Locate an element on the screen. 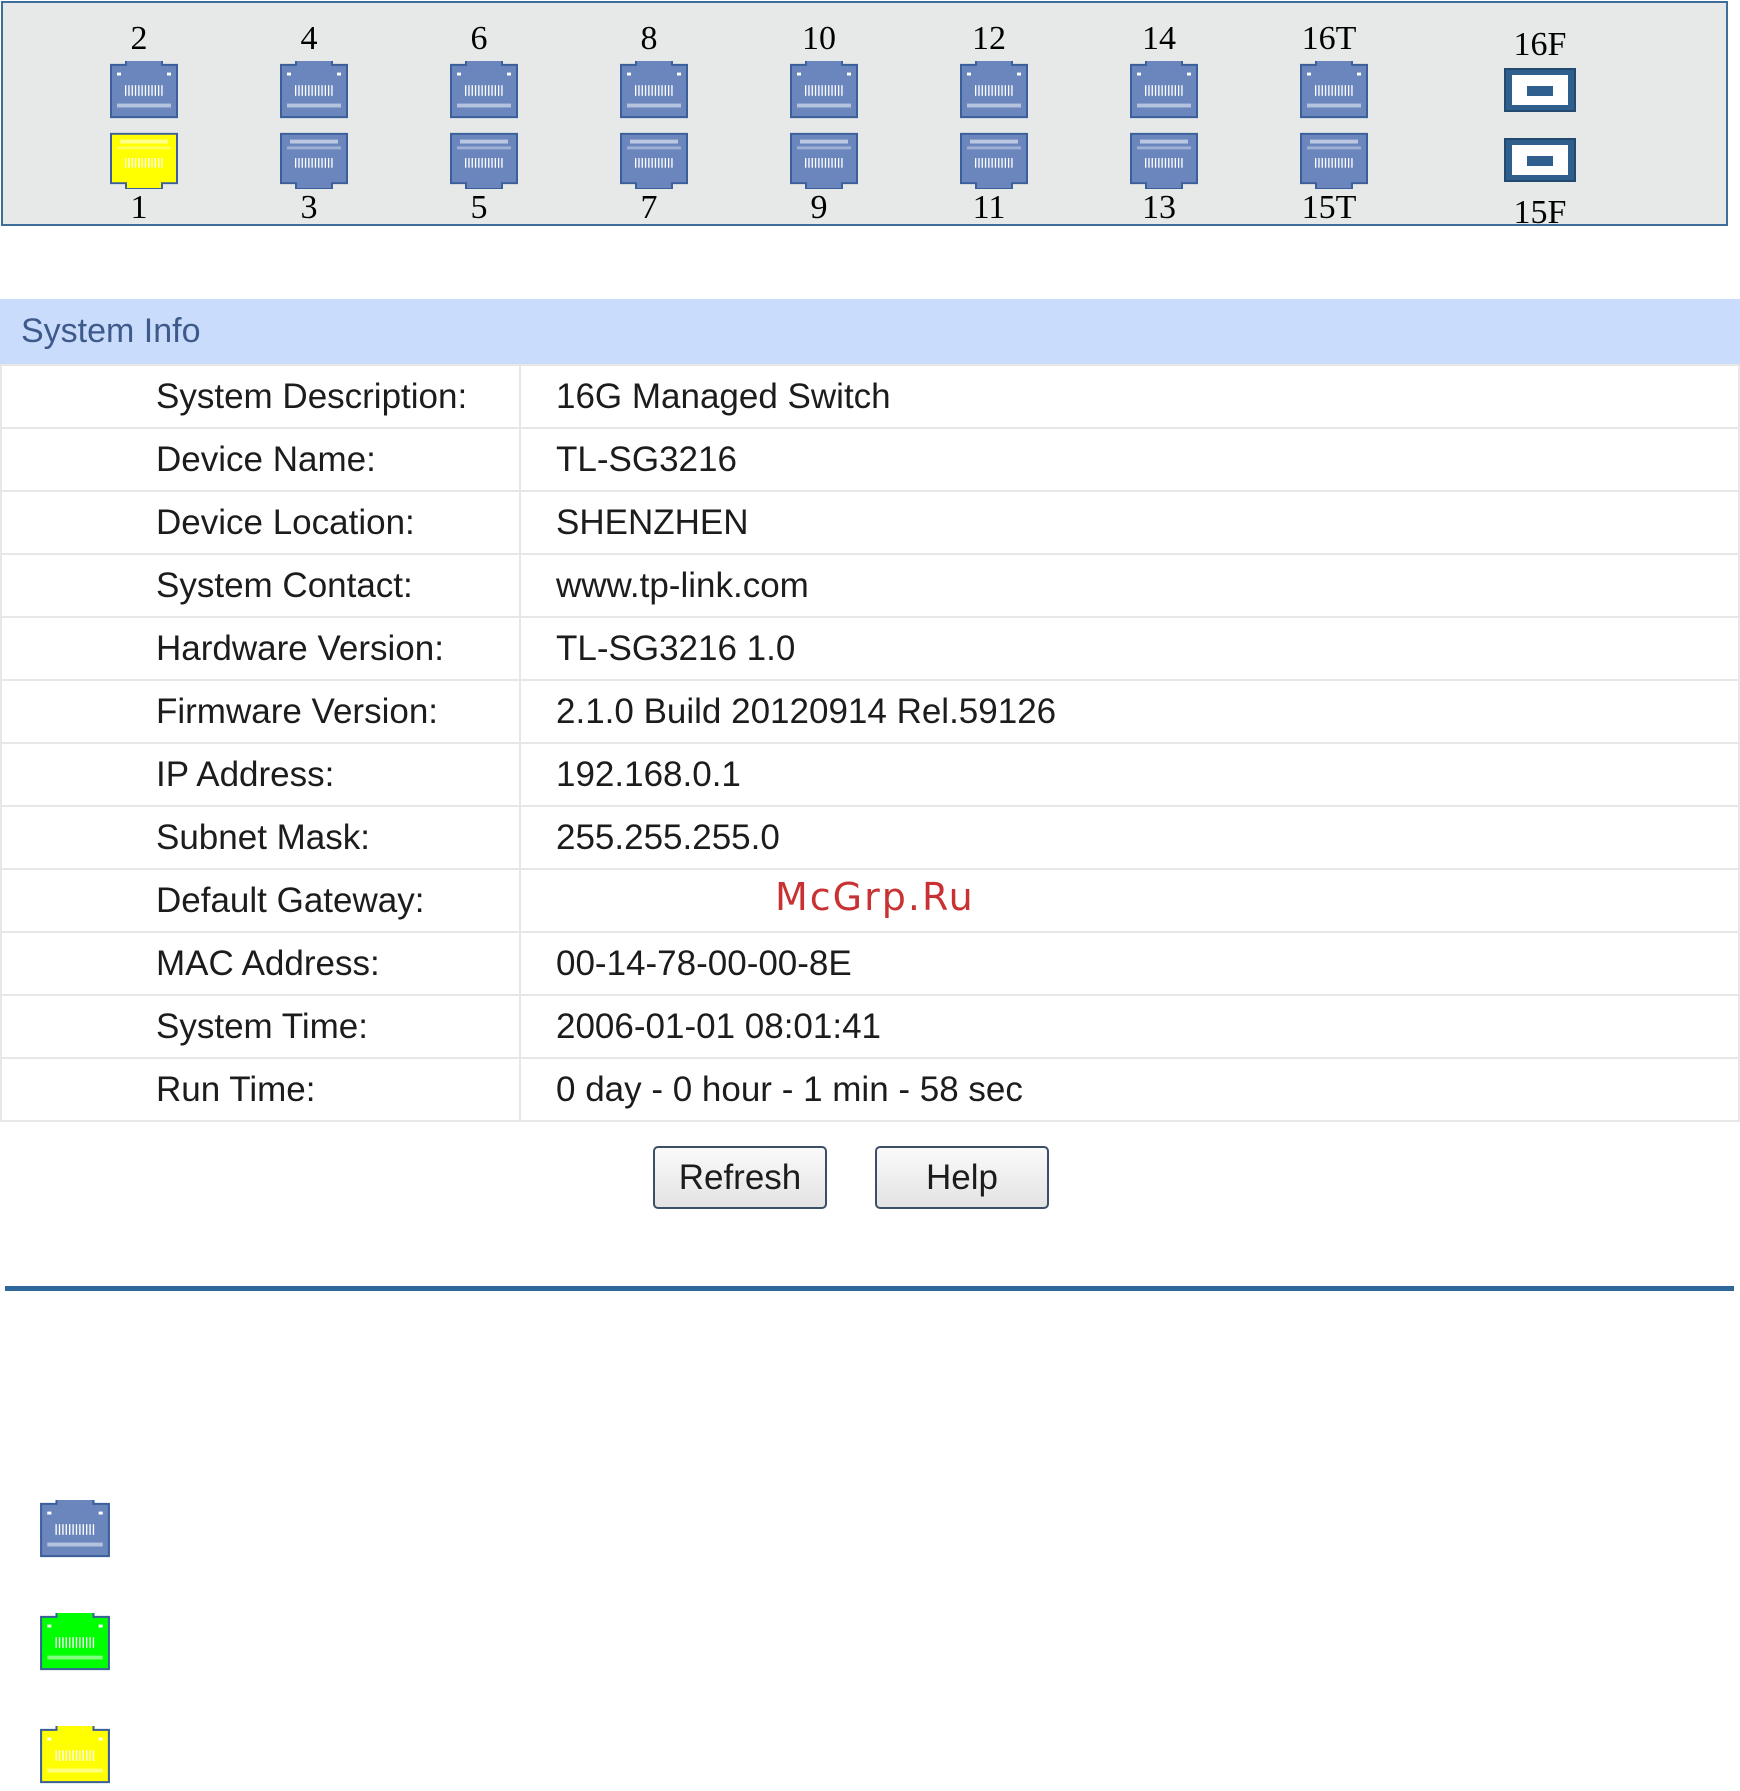 The height and width of the screenshot is (1791, 1740). info-label: Subnet Mask: is located at coordinates (260, 837).